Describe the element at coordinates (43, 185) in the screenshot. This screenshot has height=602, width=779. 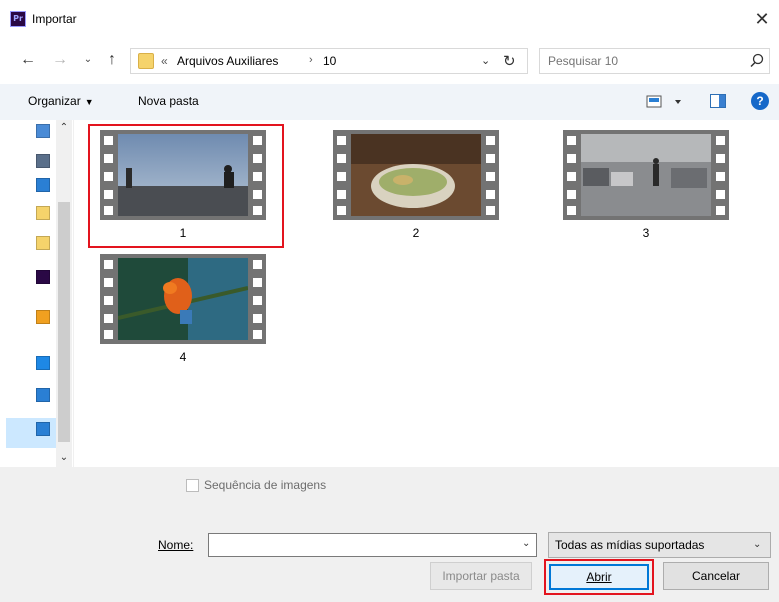
I see `desktop-icon` at that location.